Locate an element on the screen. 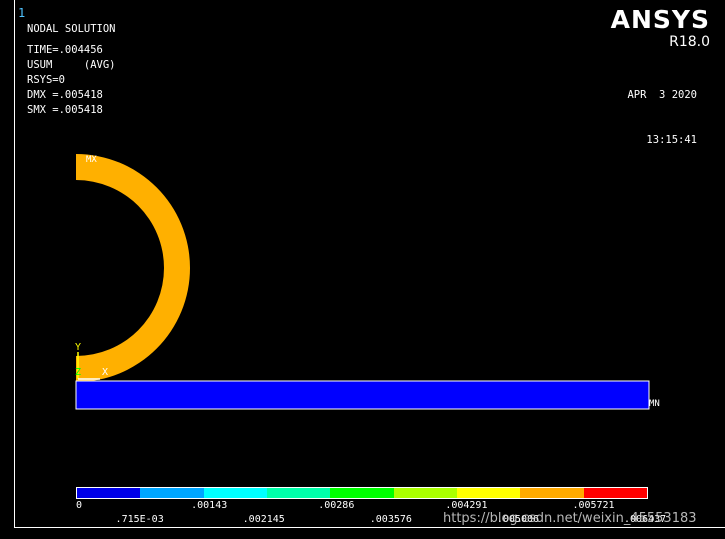 This screenshot has width=725, height=539. triad-z-label: Z is located at coordinates (78, 372).